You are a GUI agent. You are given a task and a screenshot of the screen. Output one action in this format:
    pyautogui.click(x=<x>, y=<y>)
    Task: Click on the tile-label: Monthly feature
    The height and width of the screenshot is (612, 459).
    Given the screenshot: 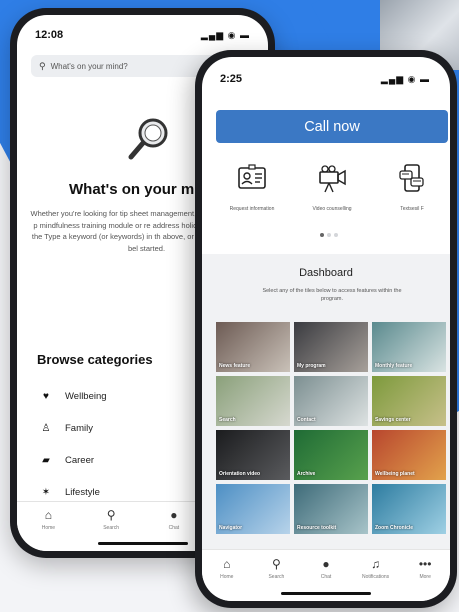 What is the action you would take?
    pyautogui.click(x=394, y=366)
    